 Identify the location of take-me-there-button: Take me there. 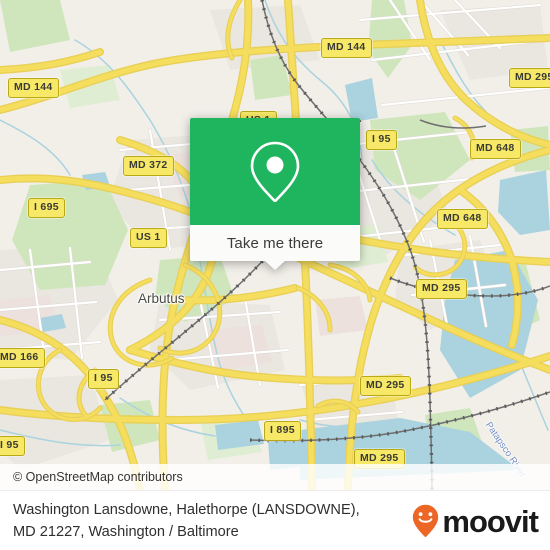
(275, 247).